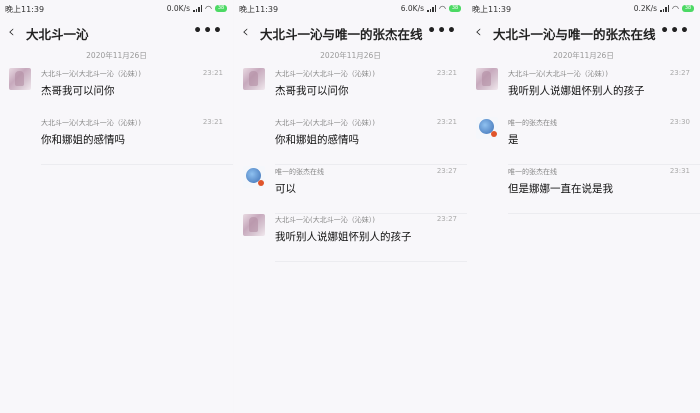  Describe the element at coordinates (513, 140) in the screenshot. I see `message-text: 是` at that location.